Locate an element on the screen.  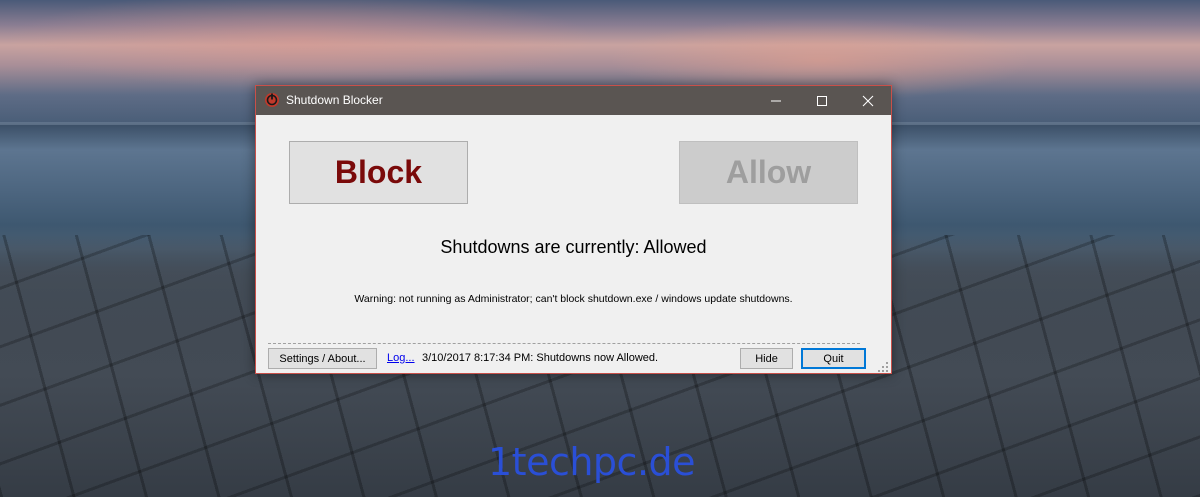
minimize-icon is located at coordinates (776, 101).